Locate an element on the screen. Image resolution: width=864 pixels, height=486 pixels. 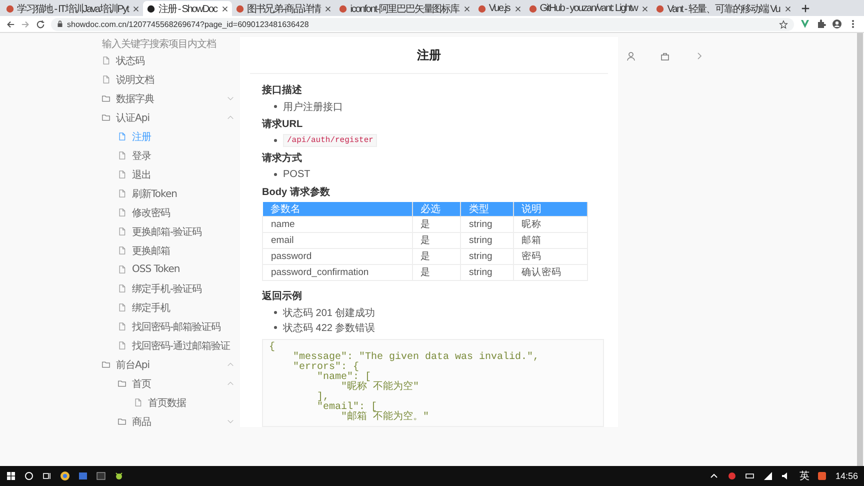
v-logo-icon is located at coordinates (805, 24).